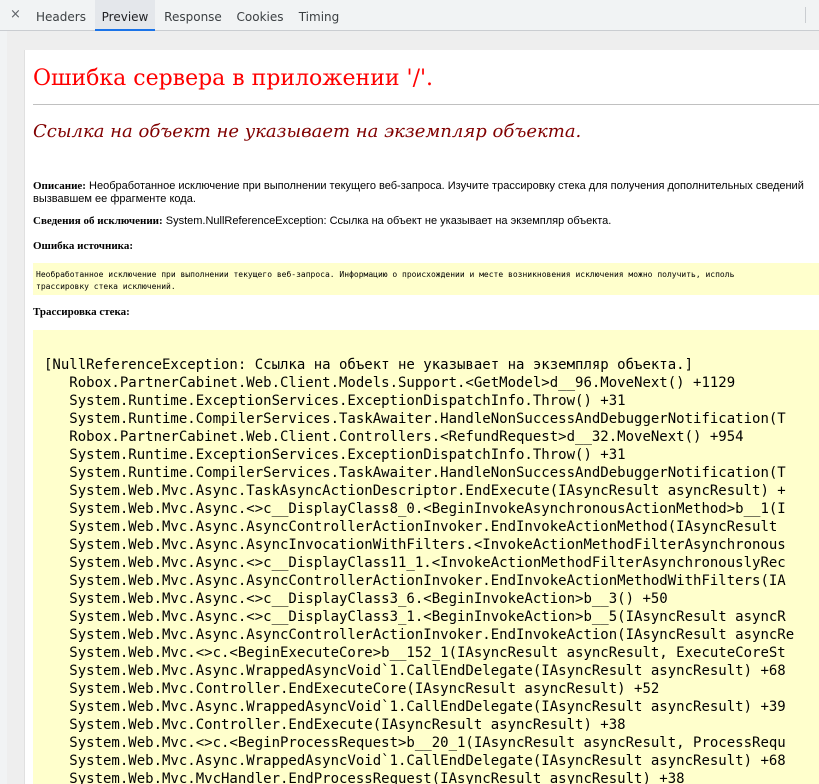  What do you see at coordinates (81, 312) in the screenshot?
I see `stack-trace-label: Трассировка стека:` at bounding box center [81, 312].